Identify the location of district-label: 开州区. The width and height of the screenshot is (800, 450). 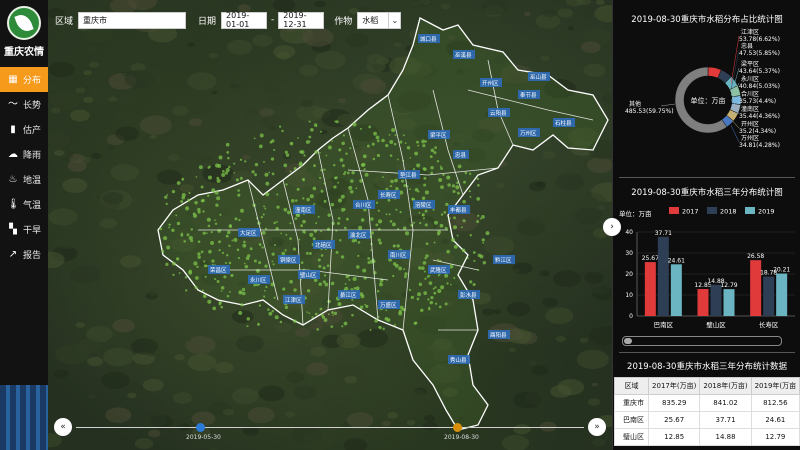
(490, 83).